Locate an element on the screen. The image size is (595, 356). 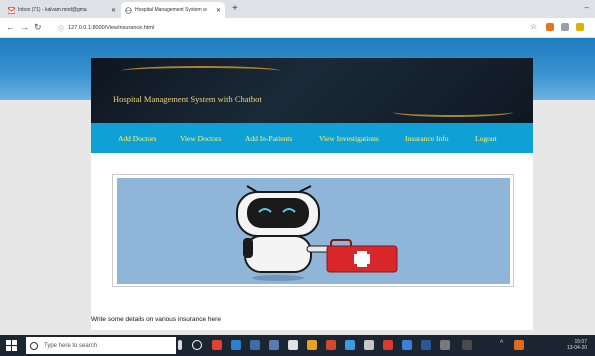
forward-icon: → is located at coordinates (24, 27).